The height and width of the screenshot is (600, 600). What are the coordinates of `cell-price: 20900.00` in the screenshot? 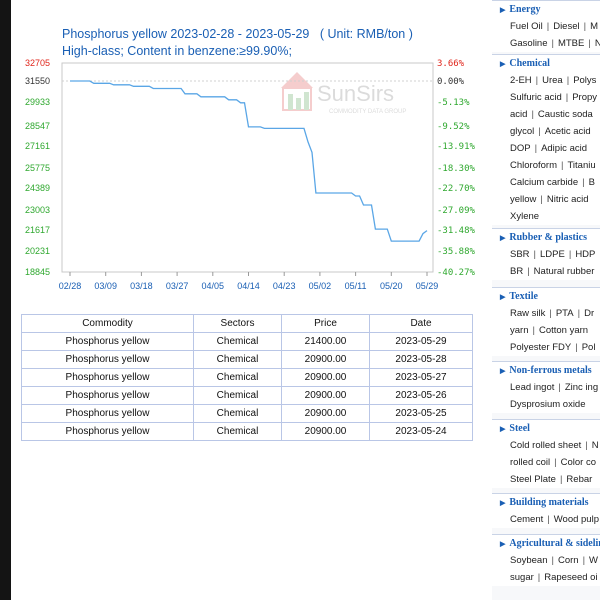 It's located at (325, 377).